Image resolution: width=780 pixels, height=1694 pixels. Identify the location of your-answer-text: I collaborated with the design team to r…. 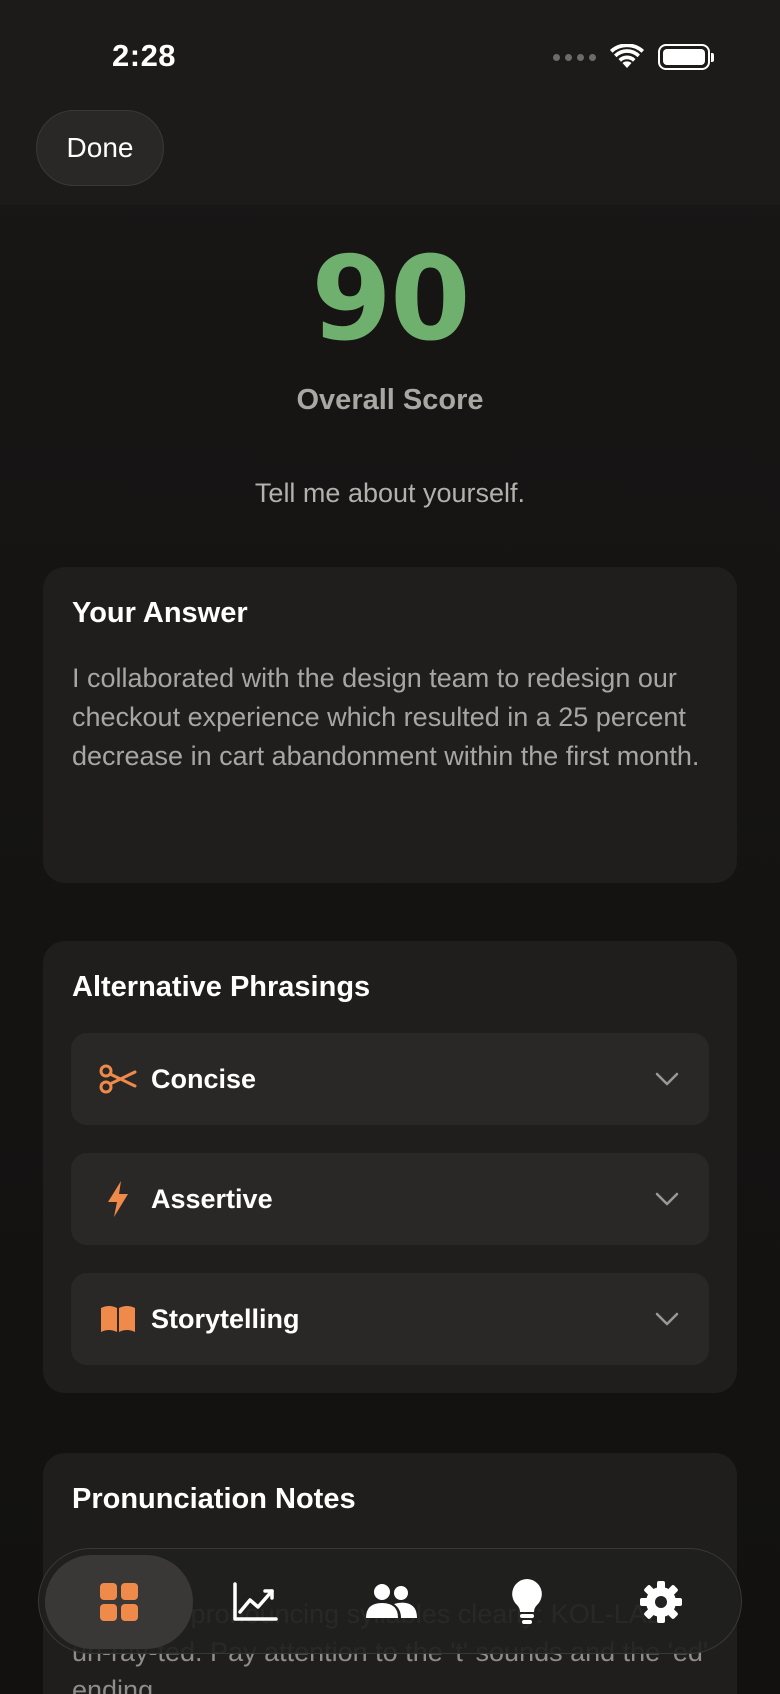
(386, 717).